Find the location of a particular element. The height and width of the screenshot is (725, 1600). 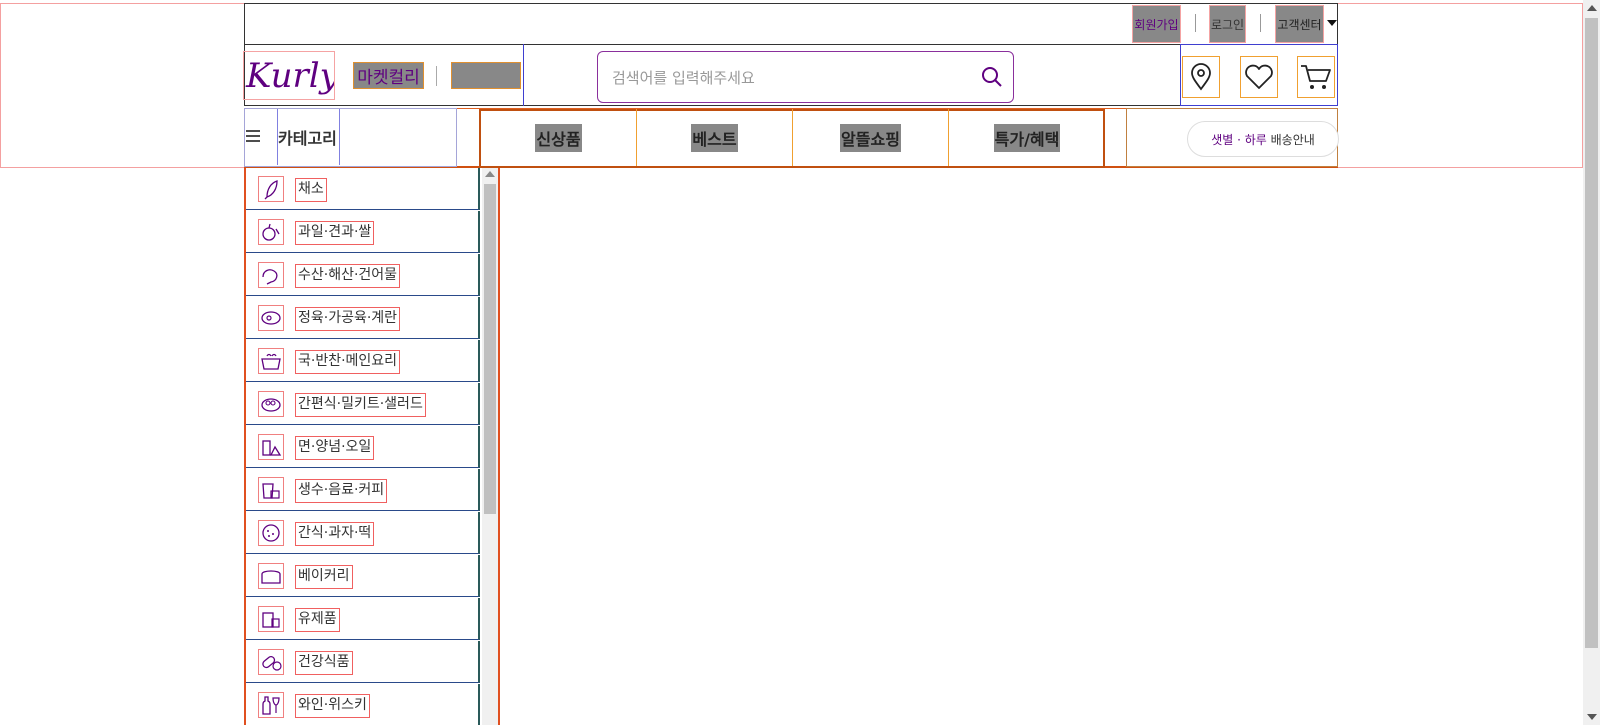

delivery-info-area: 샛별 · 하루 배송안내 is located at coordinates (1232, 137).